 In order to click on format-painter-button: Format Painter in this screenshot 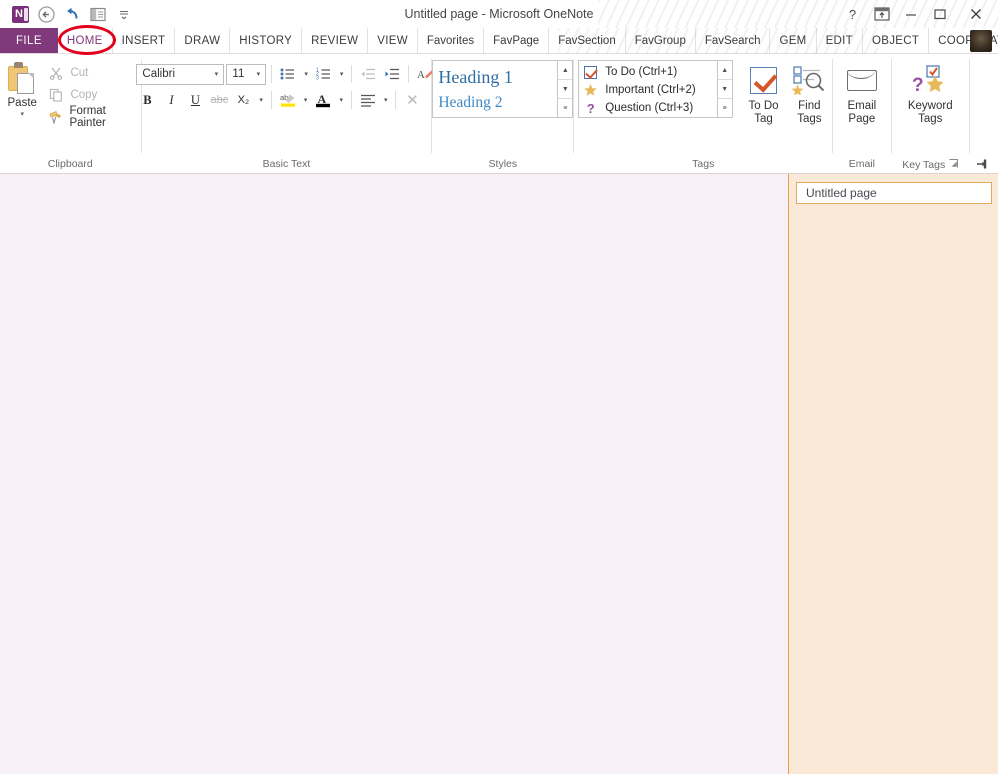, I will do `click(92, 117)`.